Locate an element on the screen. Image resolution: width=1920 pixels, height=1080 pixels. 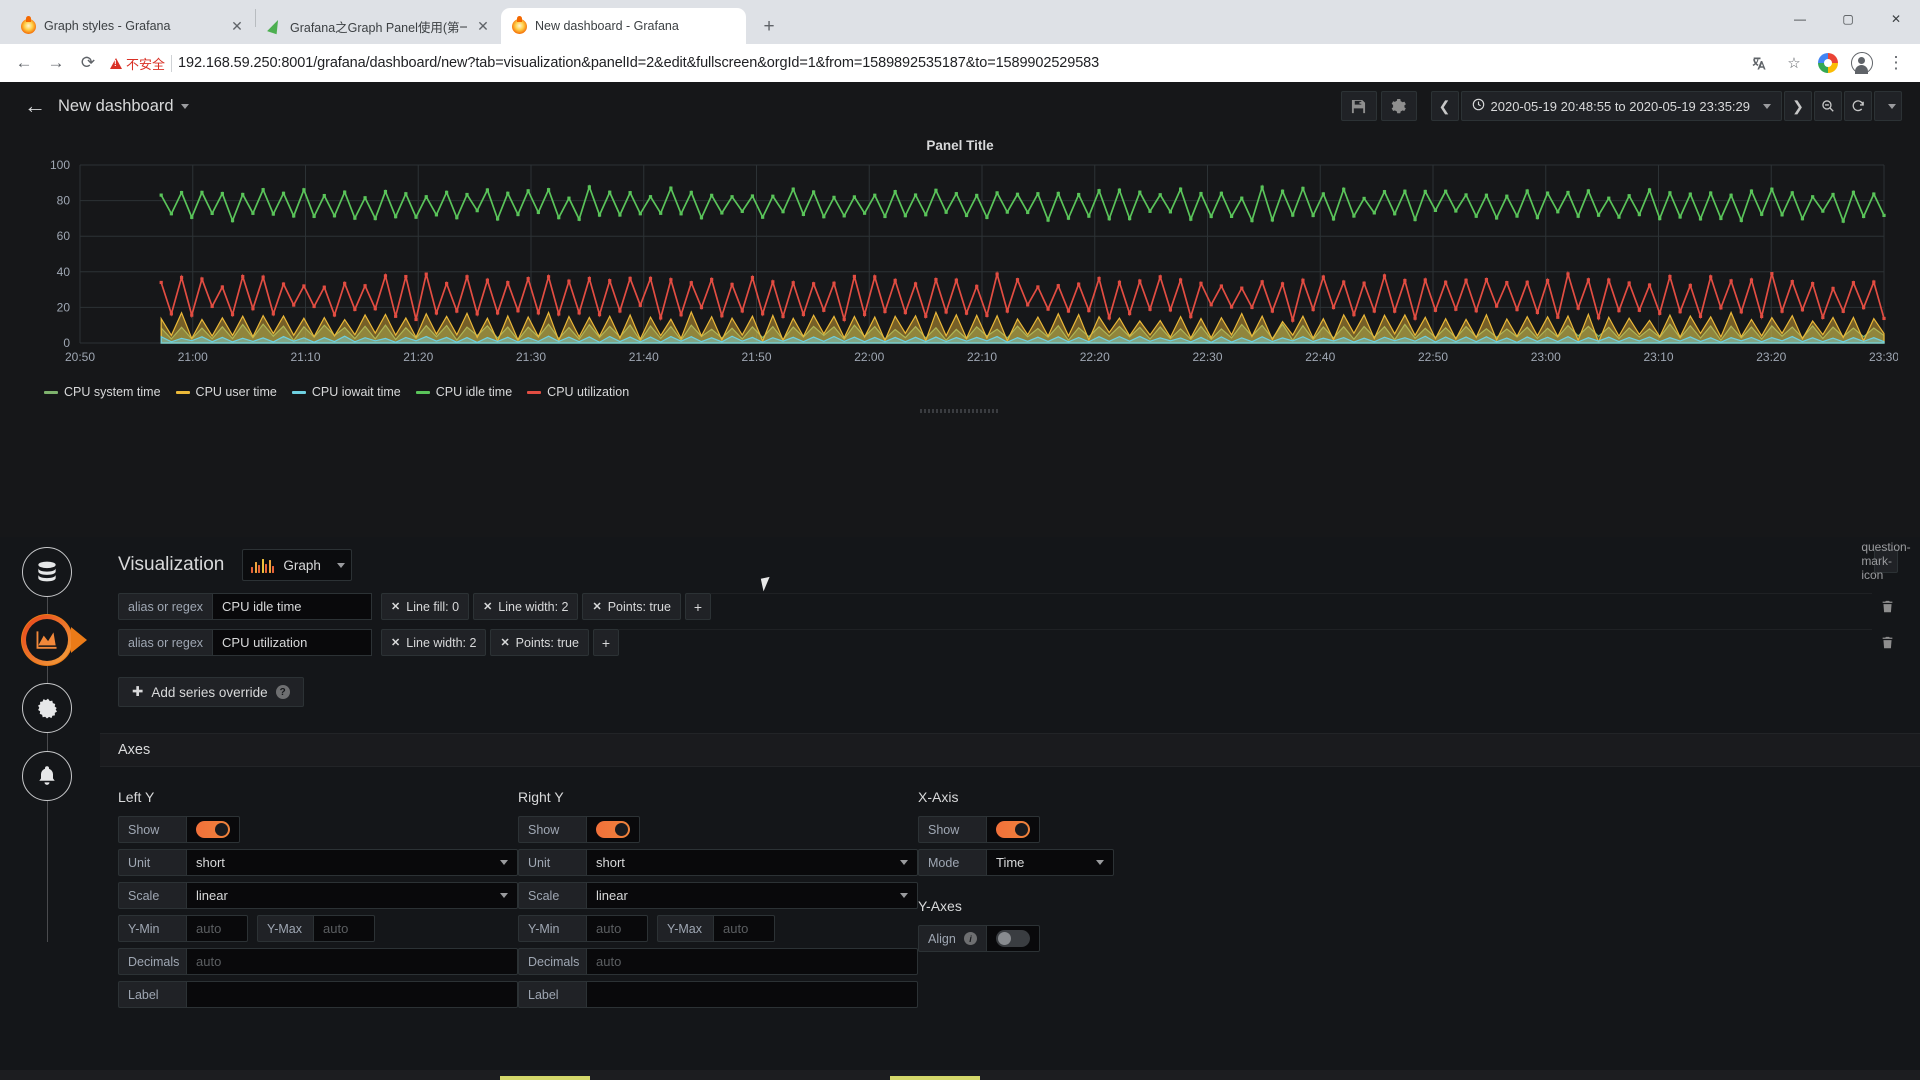
left-y-label-row: Label is located at coordinates (318, 994).